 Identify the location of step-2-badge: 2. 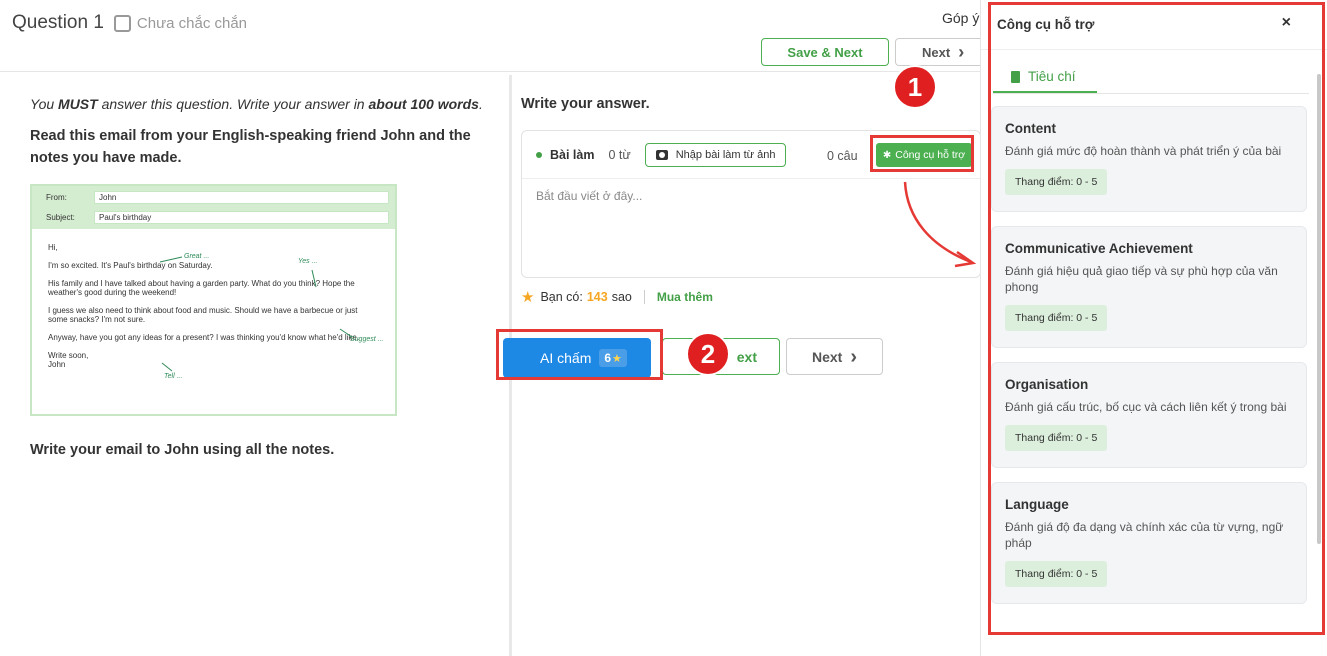
(708, 354).